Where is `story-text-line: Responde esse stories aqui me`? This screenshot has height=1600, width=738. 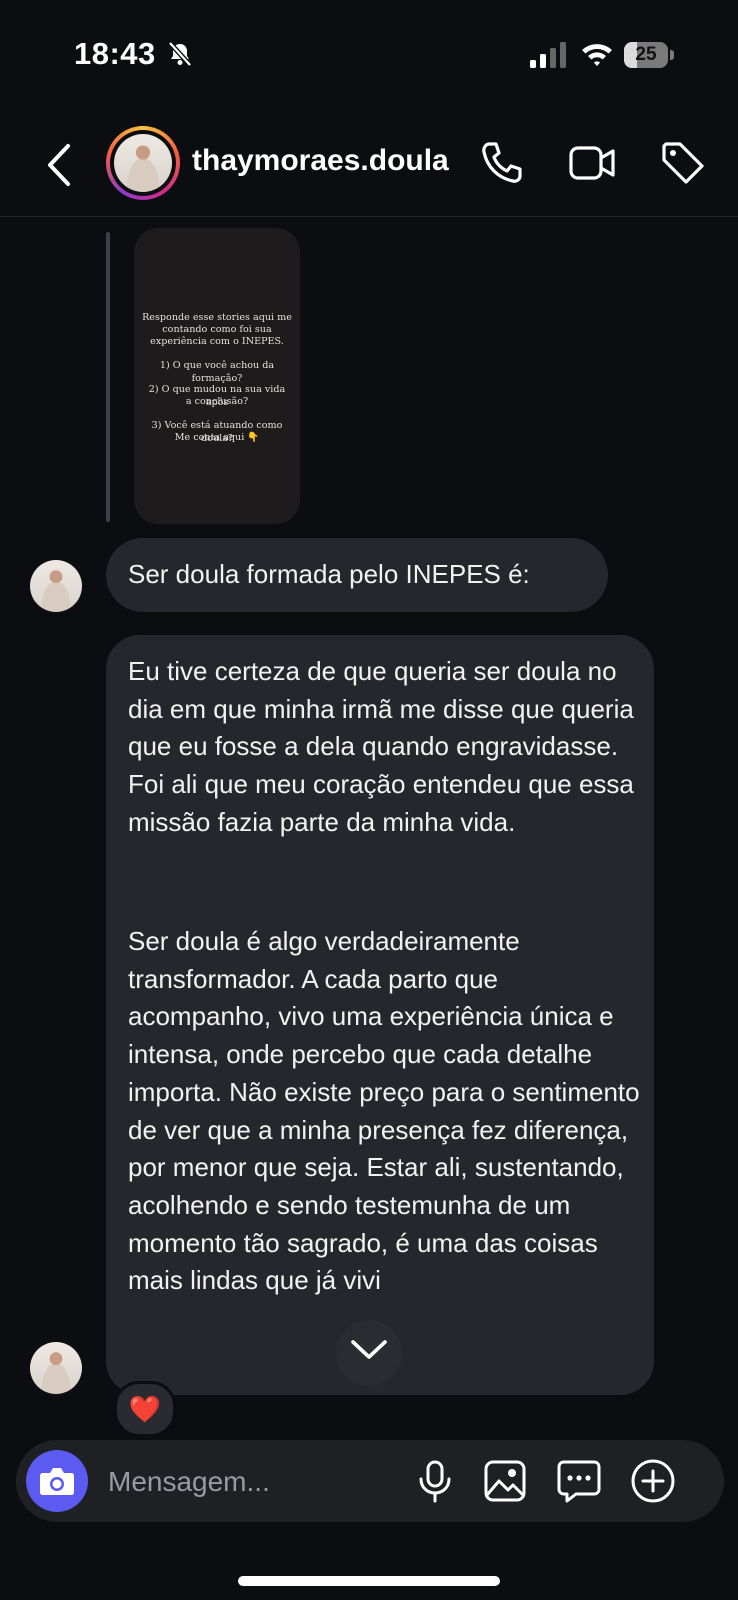
story-text-line: Responde esse stories aqui me is located at coordinates (217, 317).